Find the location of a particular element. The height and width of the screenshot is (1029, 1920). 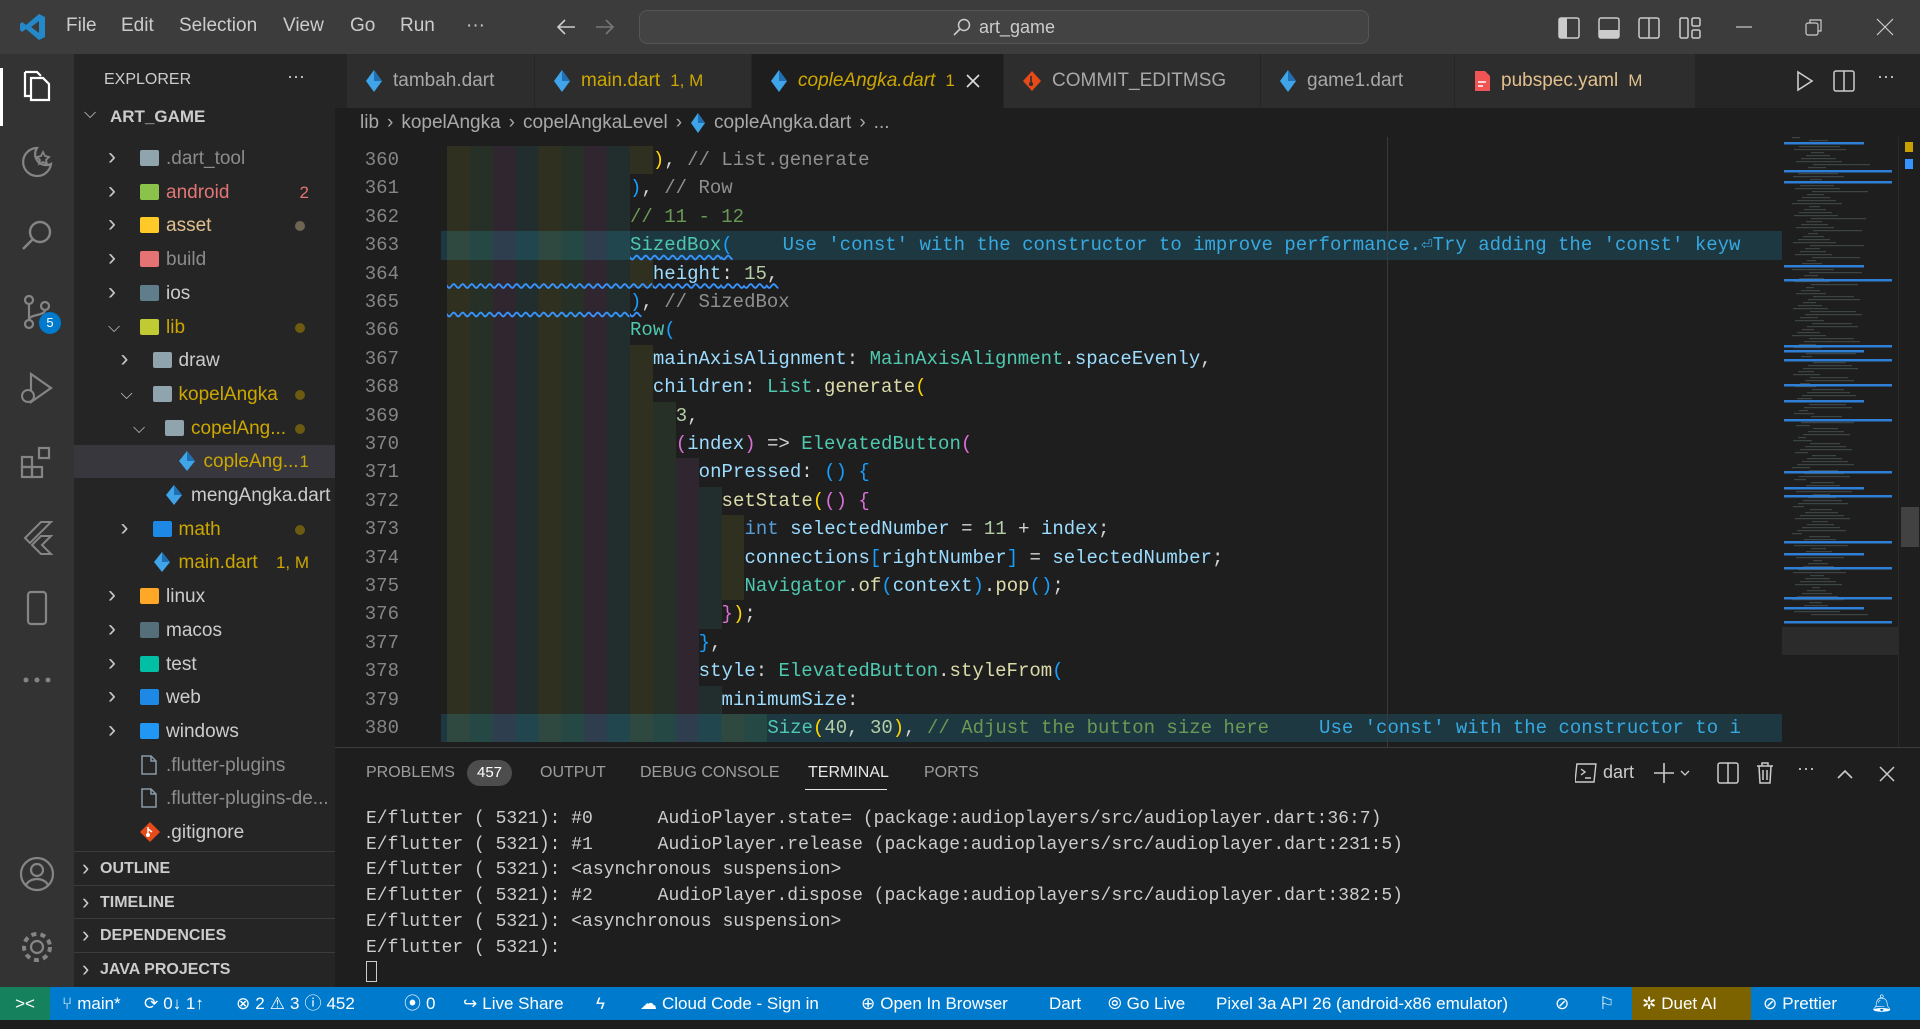

tree-item: › test is located at coordinates (204, 664).